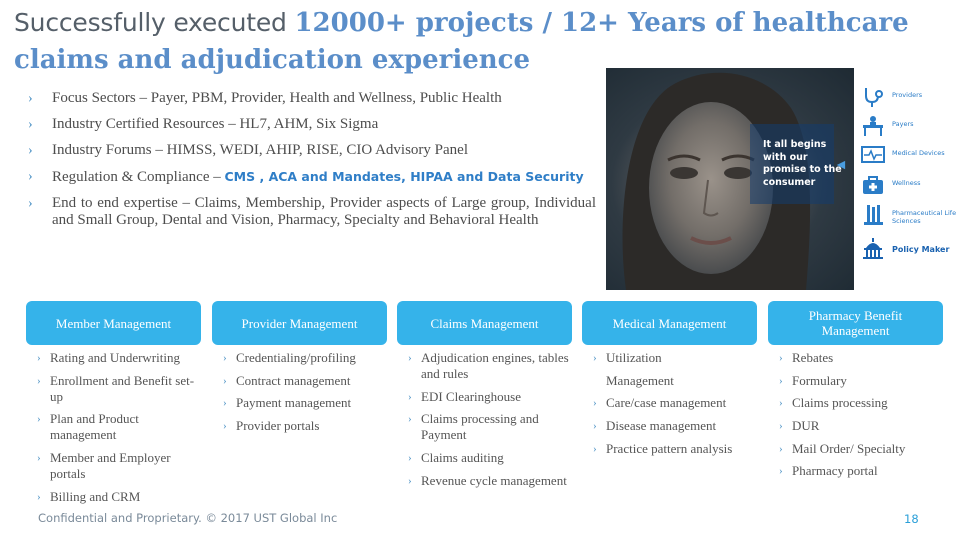 This screenshot has height=540, width=960. What do you see at coordinates (240, 176) in the screenshot?
I see `highlight-cms: CMS` at bounding box center [240, 176].